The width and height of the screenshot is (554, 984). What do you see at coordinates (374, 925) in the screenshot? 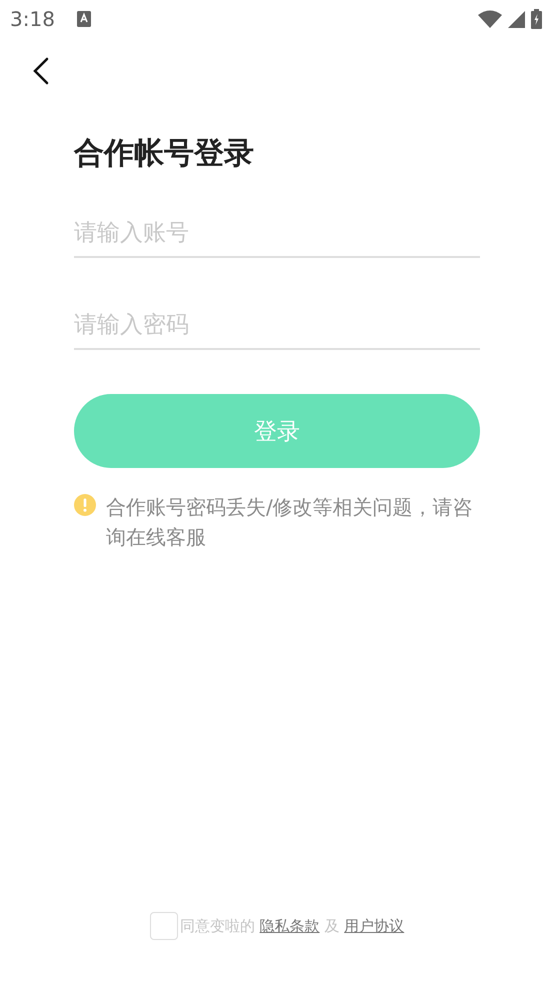
I see `terms-link: 用户协议` at bounding box center [374, 925].